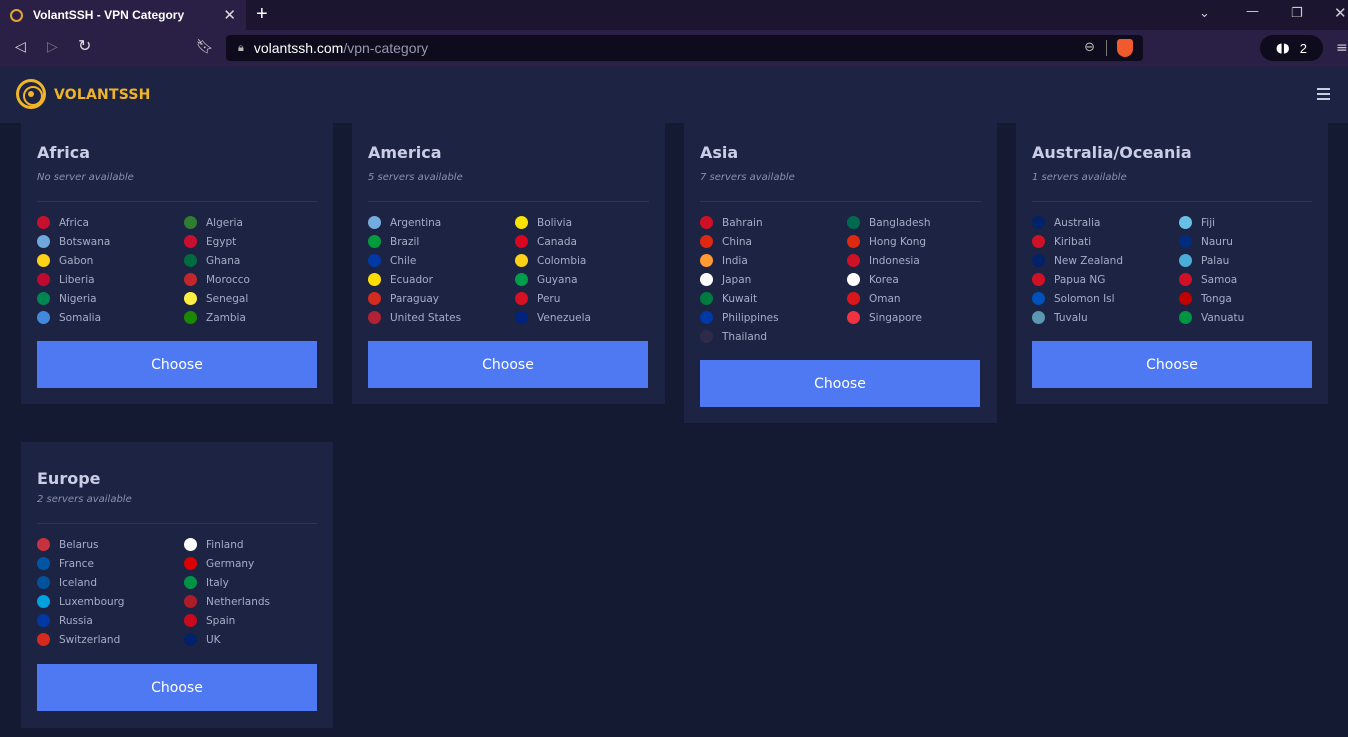 The width and height of the screenshot is (1348, 737). Describe the element at coordinates (1252, 260) in the screenshot. I see `country-item: Palau` at that location.